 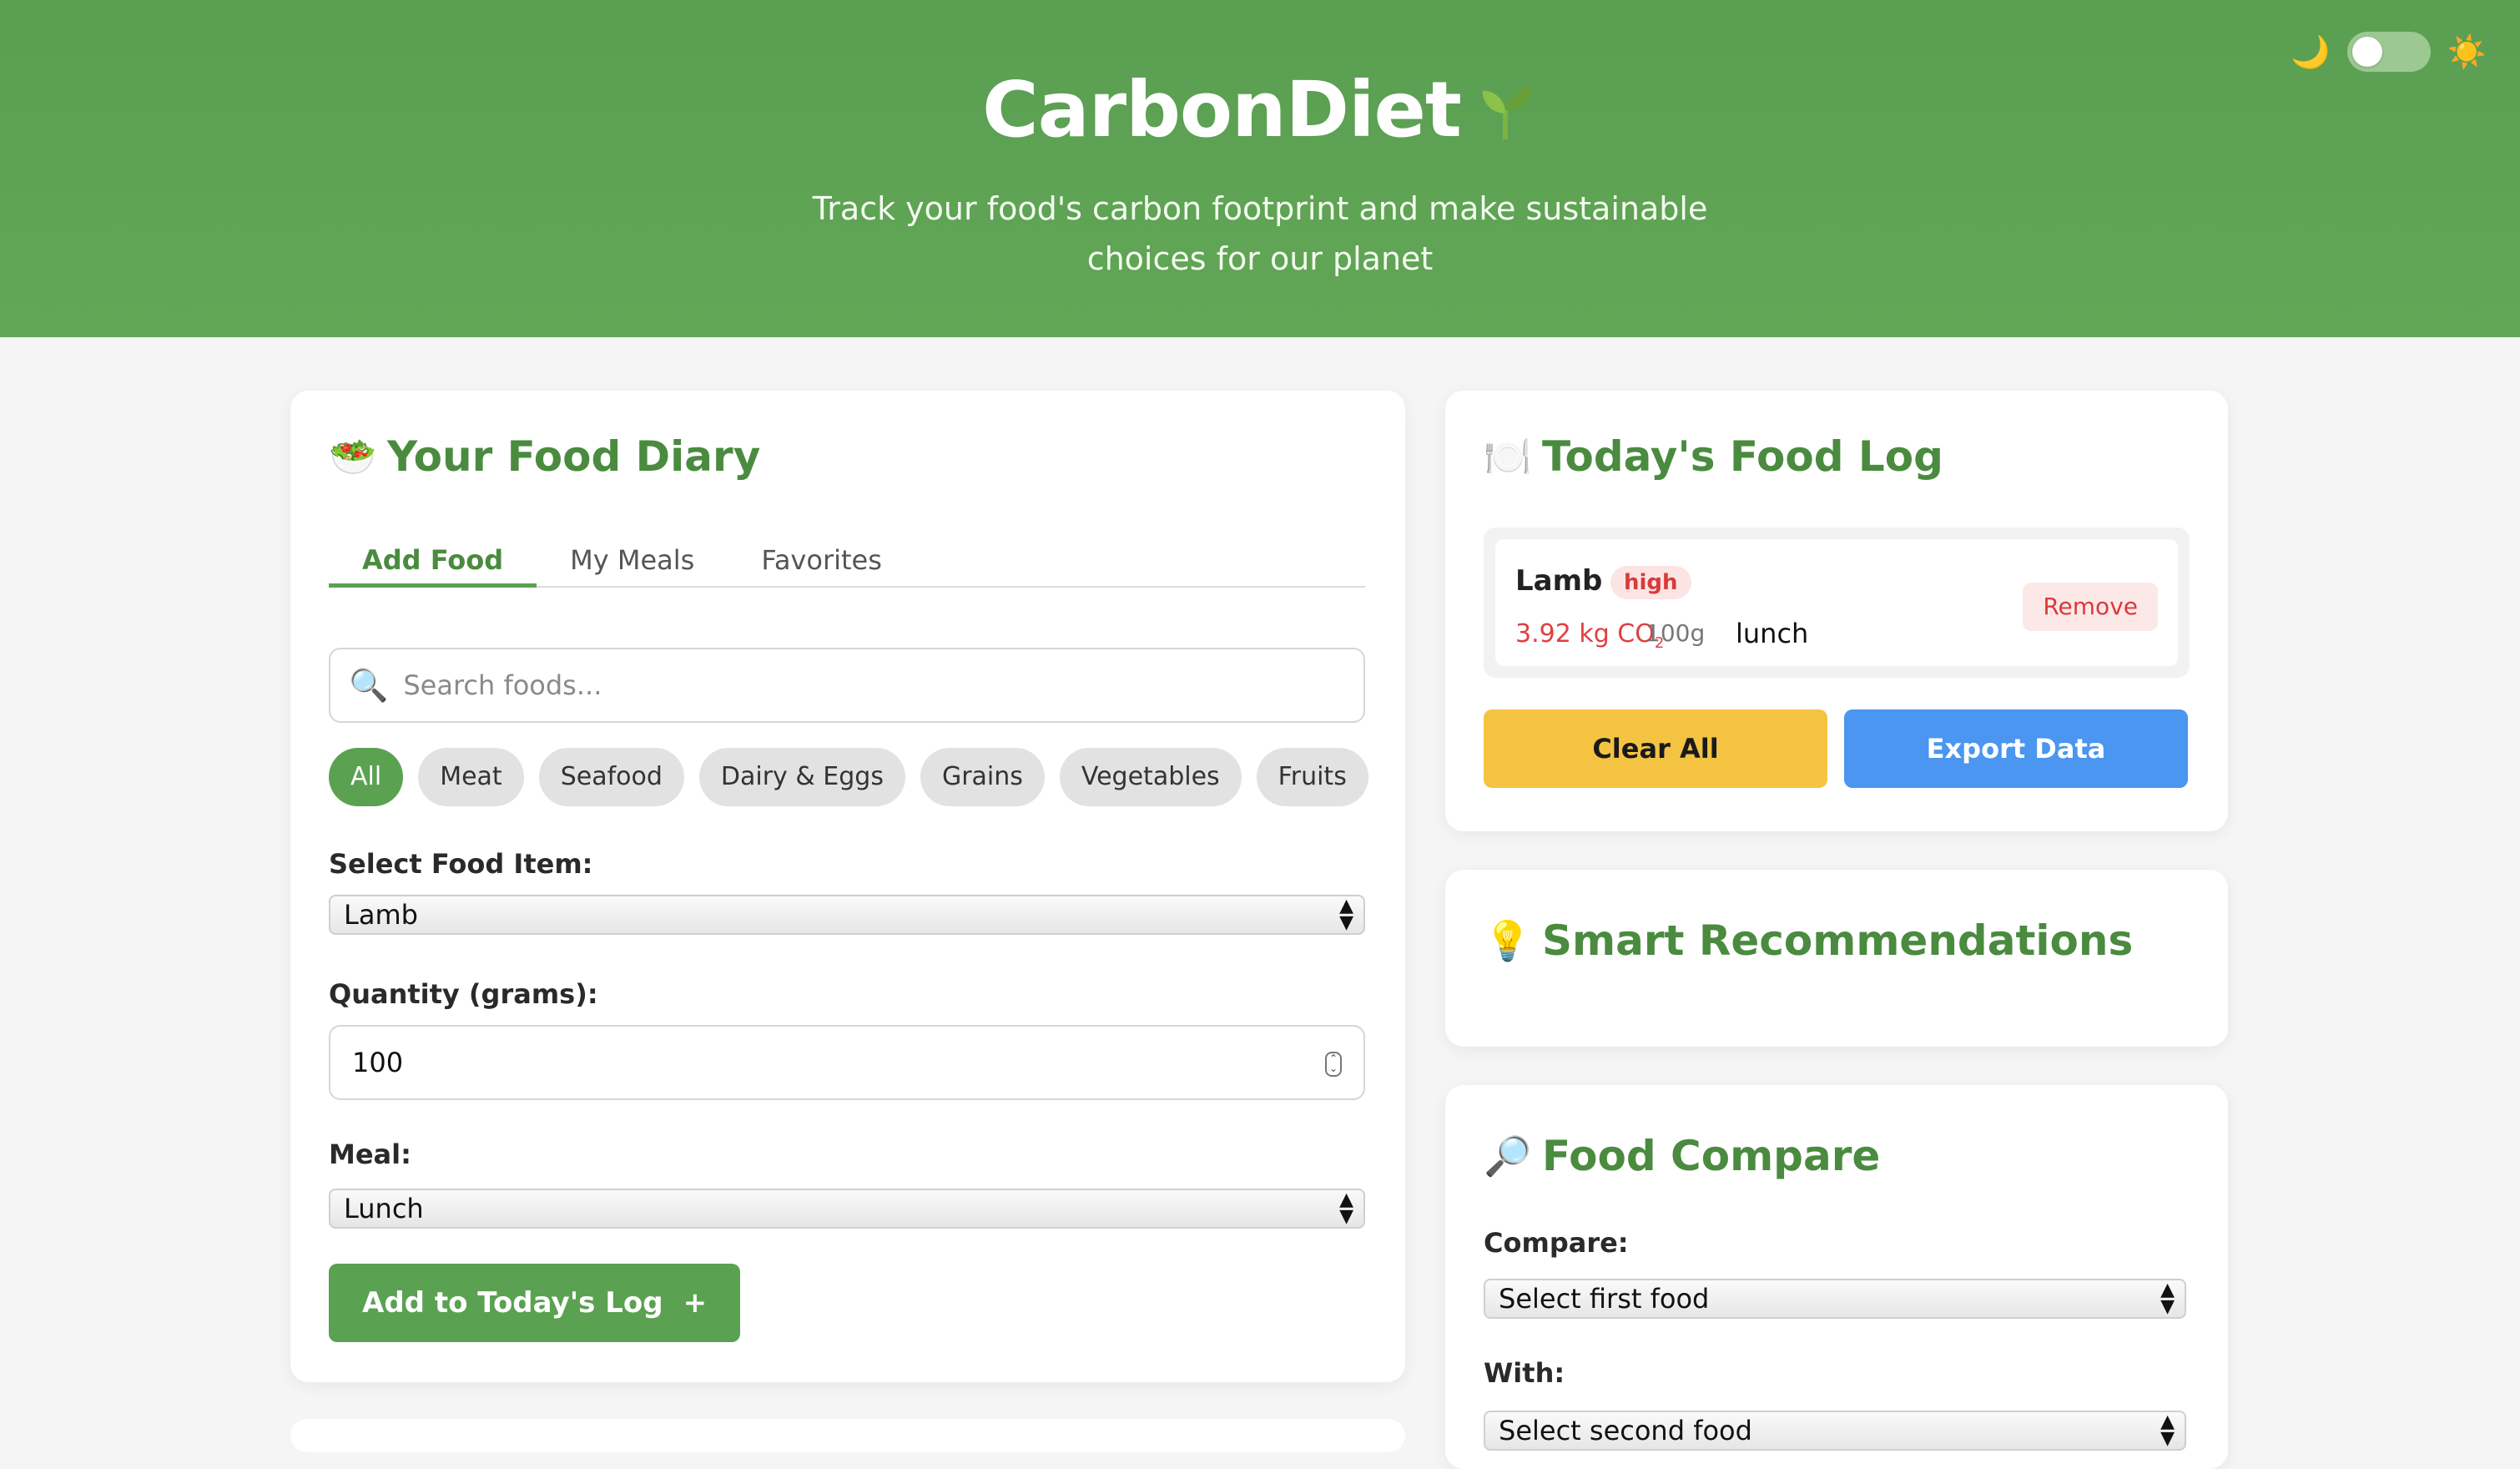 What do you see at coordinates (1508, 456) in the screenshot?
I see `plate-icon: 🍽️` at bounding box center [1508, 456].